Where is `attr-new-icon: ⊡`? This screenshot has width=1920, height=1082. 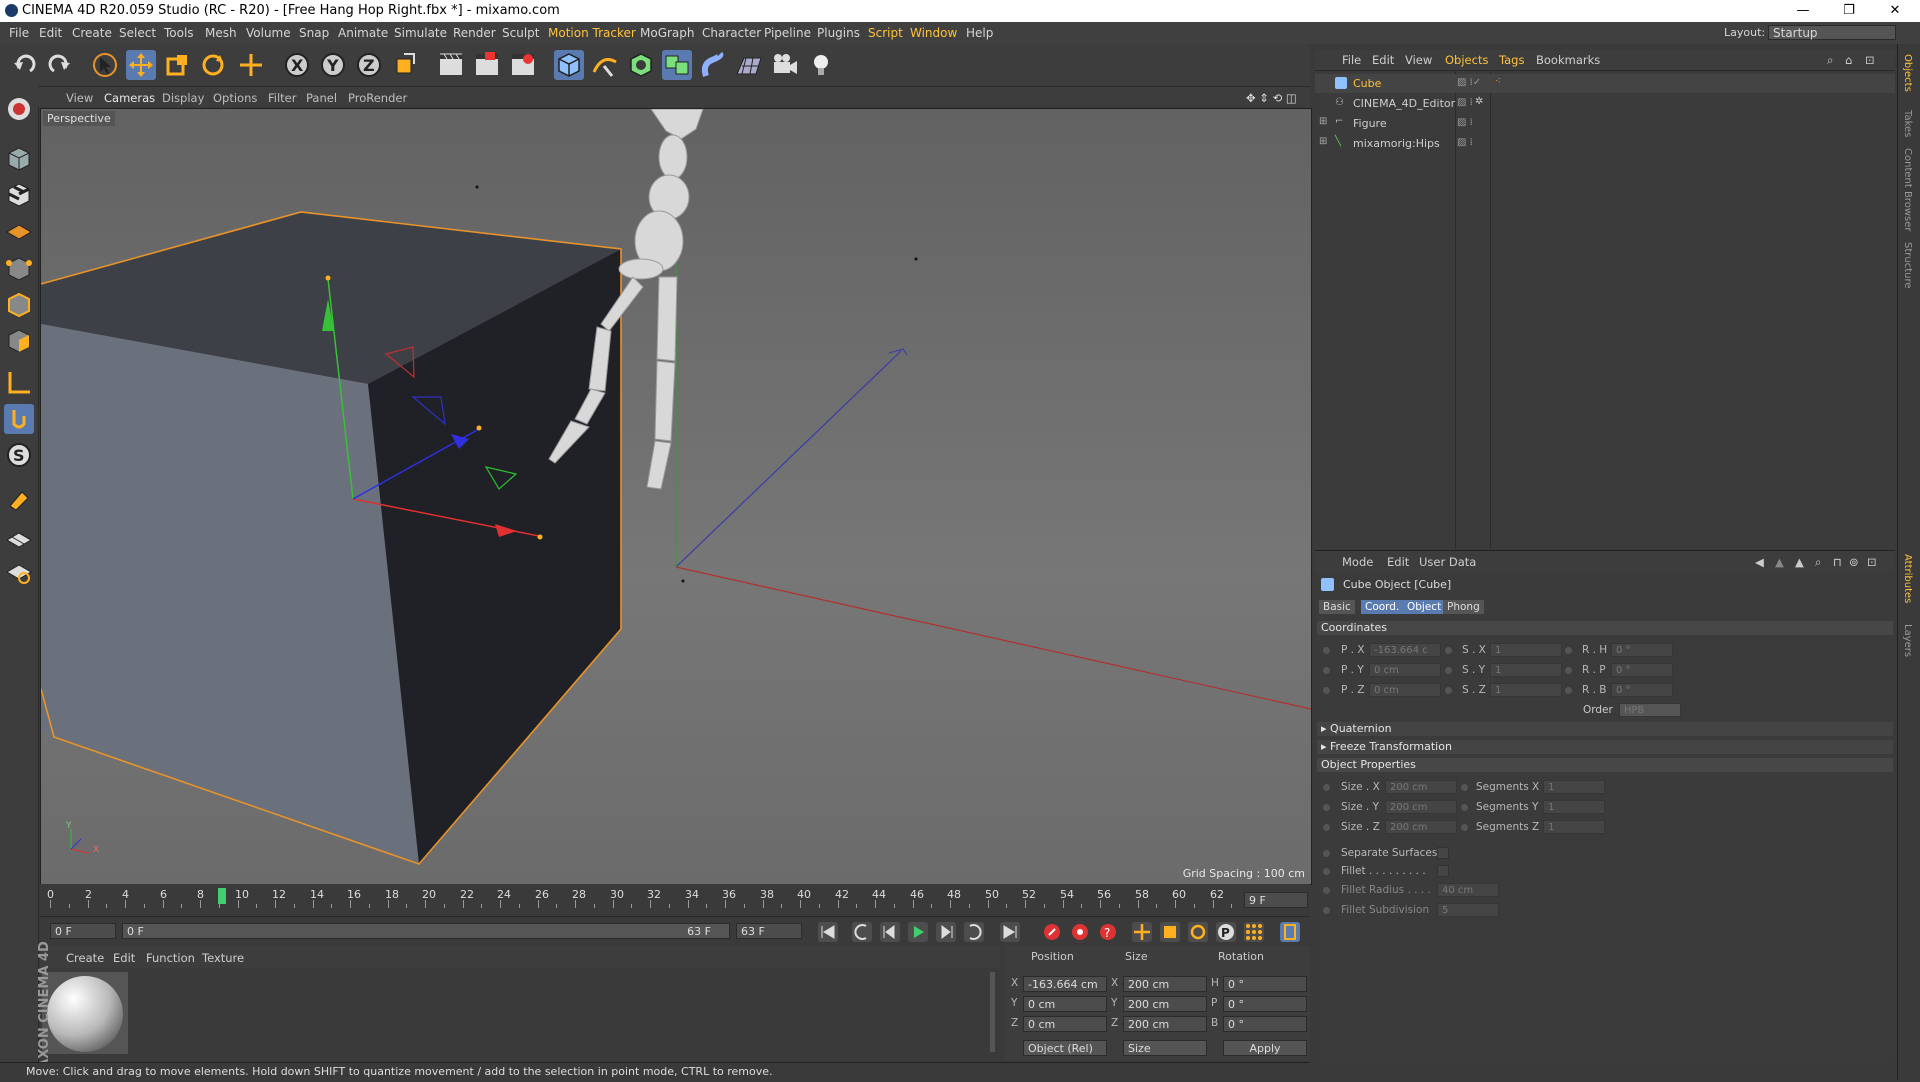
attr-new-icon: ⊡ is located at coordinates (1872, 562).